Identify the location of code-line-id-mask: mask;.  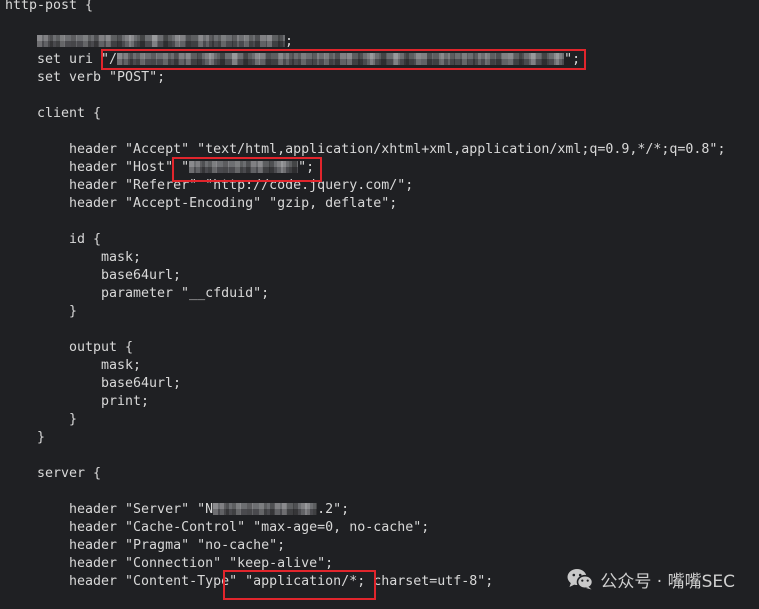
(121, 257).